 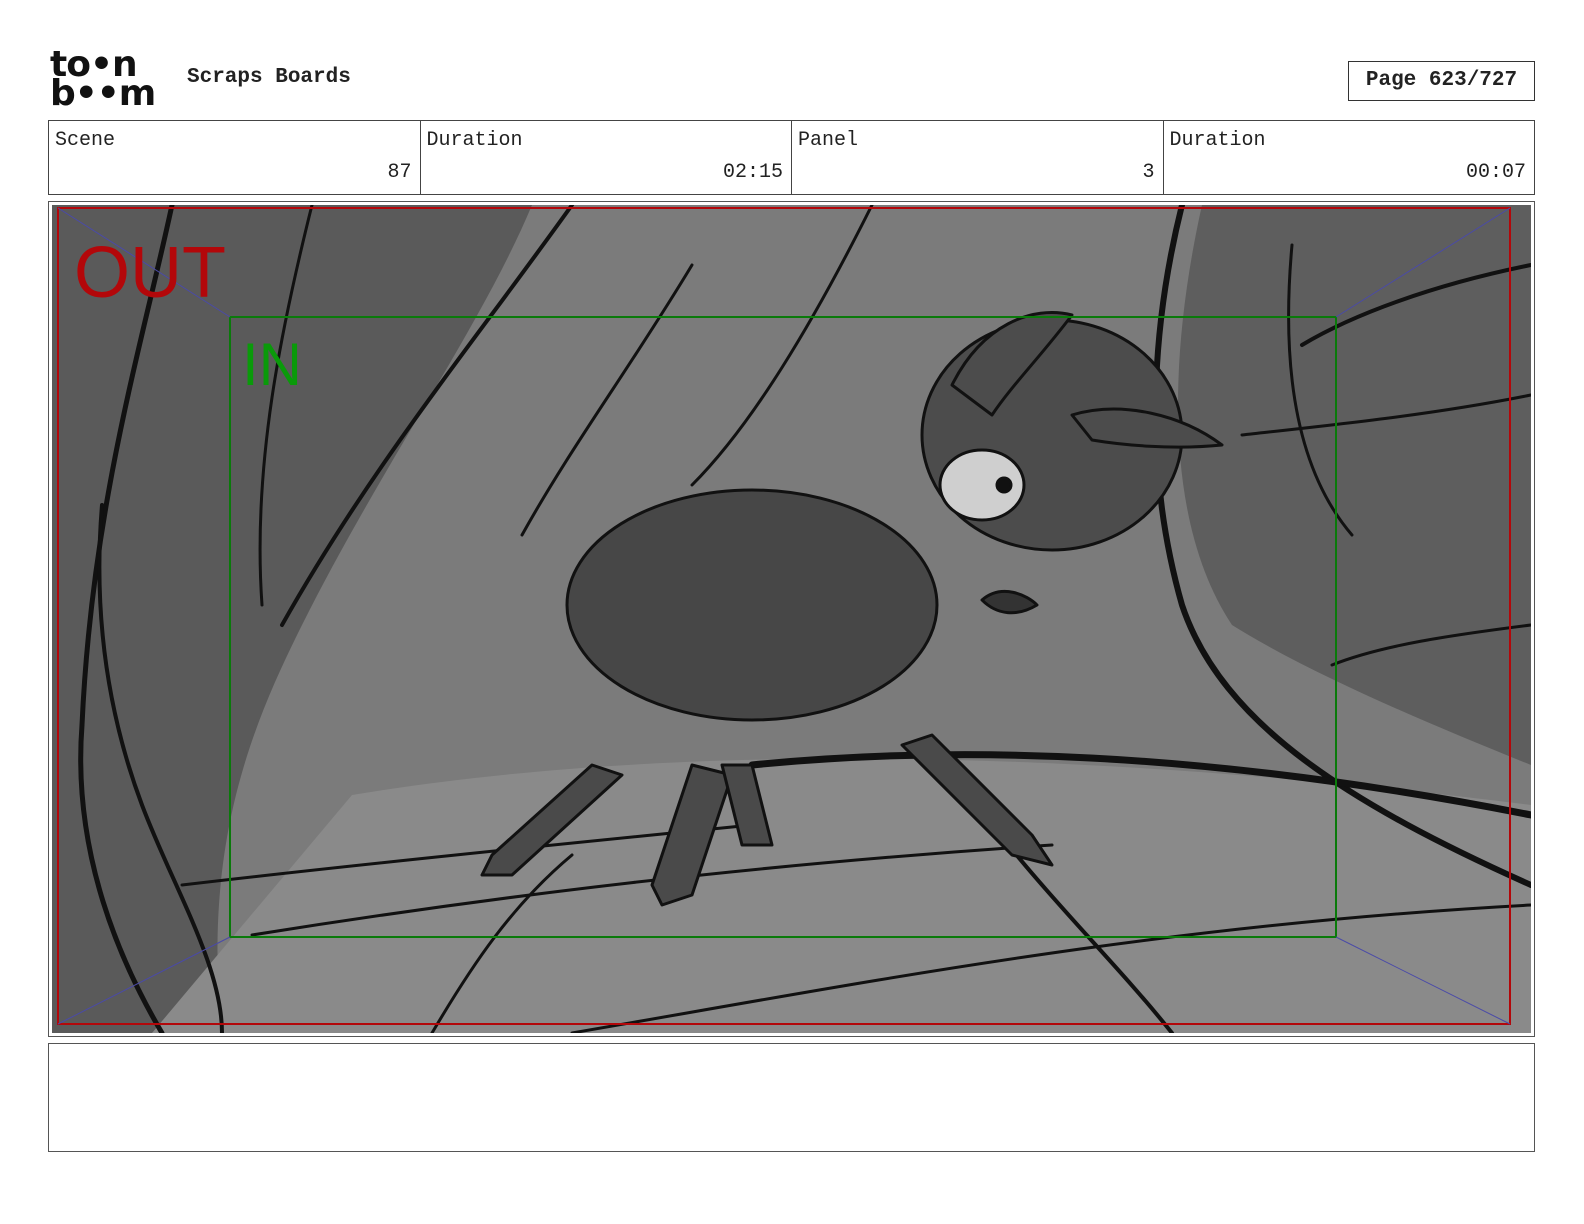 I want to click on panel-duration-label: Duration, so click(x=1217, y=140).